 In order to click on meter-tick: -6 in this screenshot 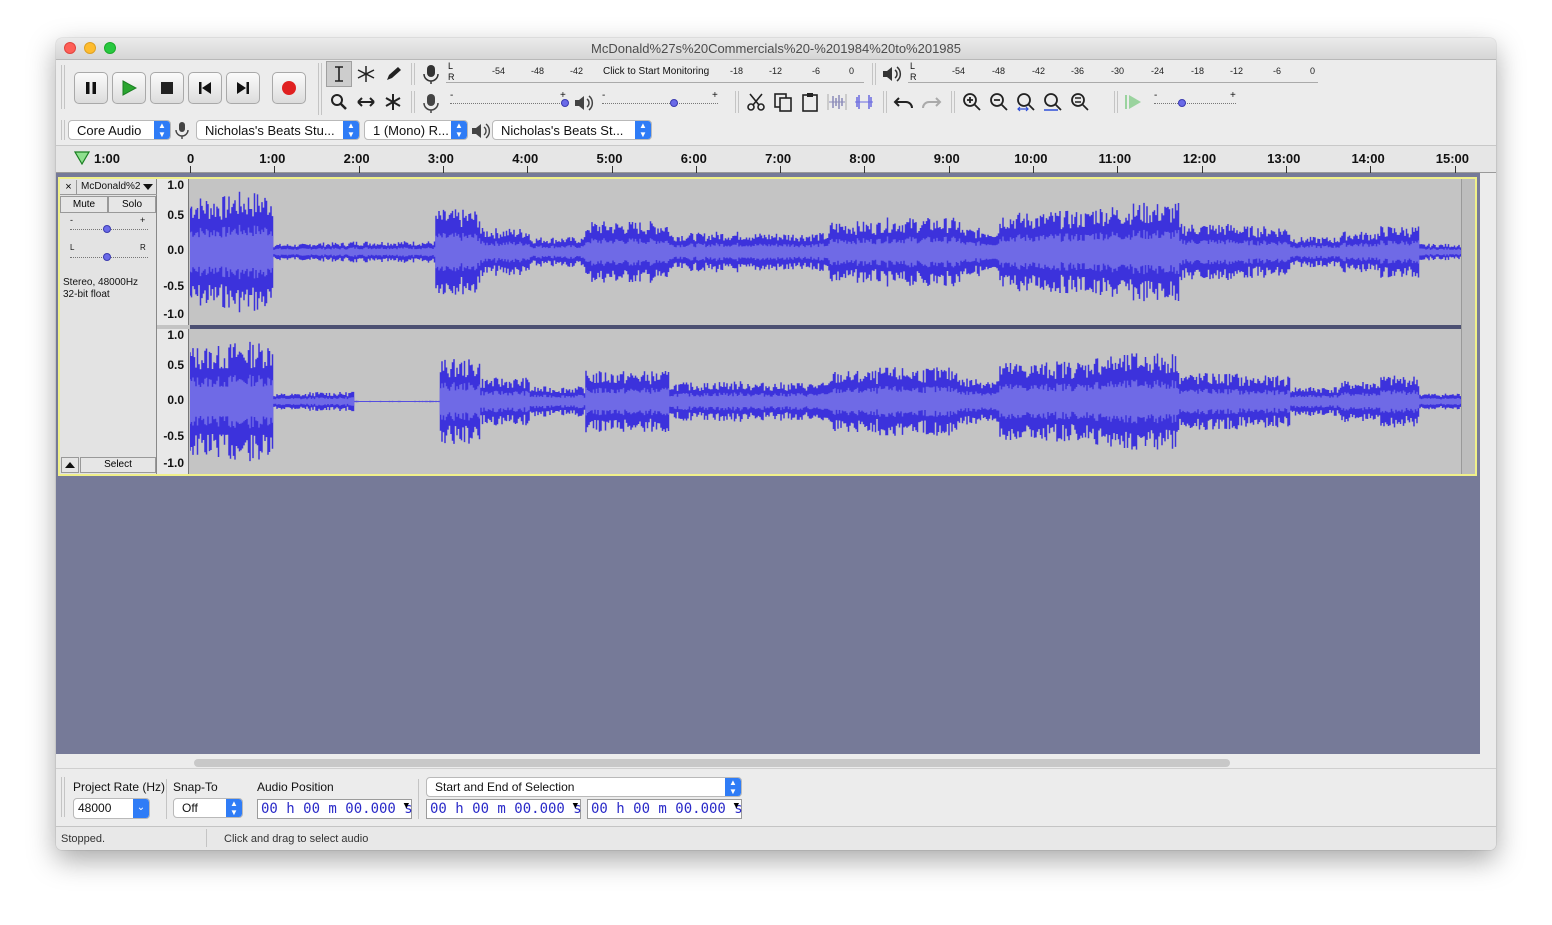, I will do `click(816, 71)`.